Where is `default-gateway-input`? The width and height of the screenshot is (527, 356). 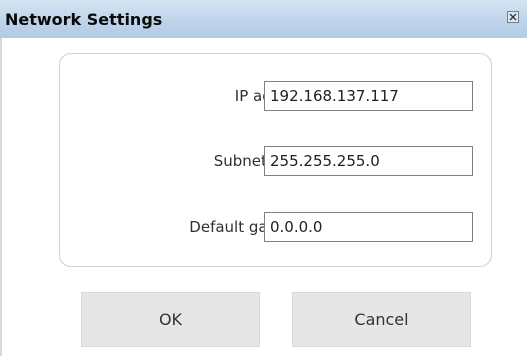 default-gateway-input is located at coordinates (368, 227).